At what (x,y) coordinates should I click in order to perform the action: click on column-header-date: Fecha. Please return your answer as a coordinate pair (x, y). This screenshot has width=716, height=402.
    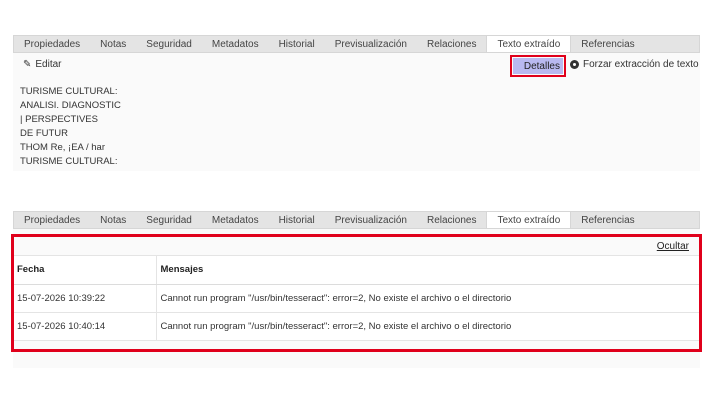
    Looking at the image, I should click on (85, 270).